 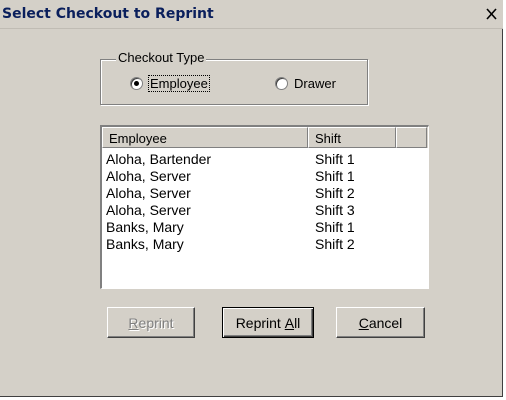 What do you see at coordinates (179, 83) in the screenshot?
I see `employee-radio-label: Employee` at bounding box center [179, 83].